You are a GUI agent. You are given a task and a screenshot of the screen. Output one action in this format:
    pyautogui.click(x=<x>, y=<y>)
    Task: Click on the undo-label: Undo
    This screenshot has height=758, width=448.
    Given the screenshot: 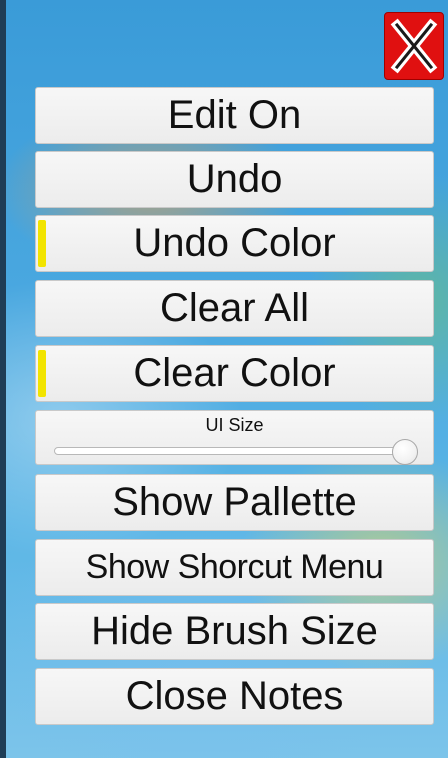 What is the action you would take?
    pyautogui.click(x=234, y=179)
    